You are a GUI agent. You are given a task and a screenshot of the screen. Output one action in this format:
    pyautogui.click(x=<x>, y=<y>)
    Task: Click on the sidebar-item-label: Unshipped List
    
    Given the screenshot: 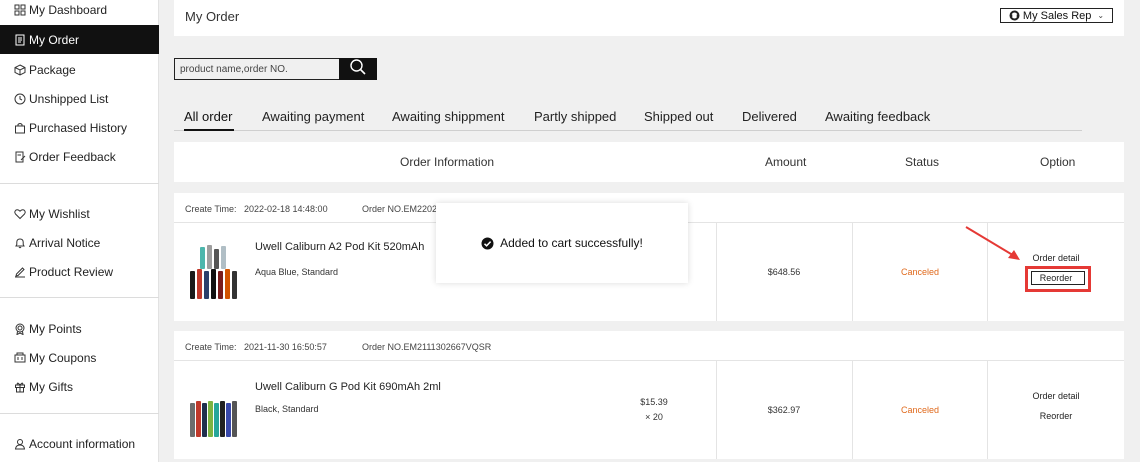 What is the action you would take?
    pyautogui.click(x=69, y=98)
    